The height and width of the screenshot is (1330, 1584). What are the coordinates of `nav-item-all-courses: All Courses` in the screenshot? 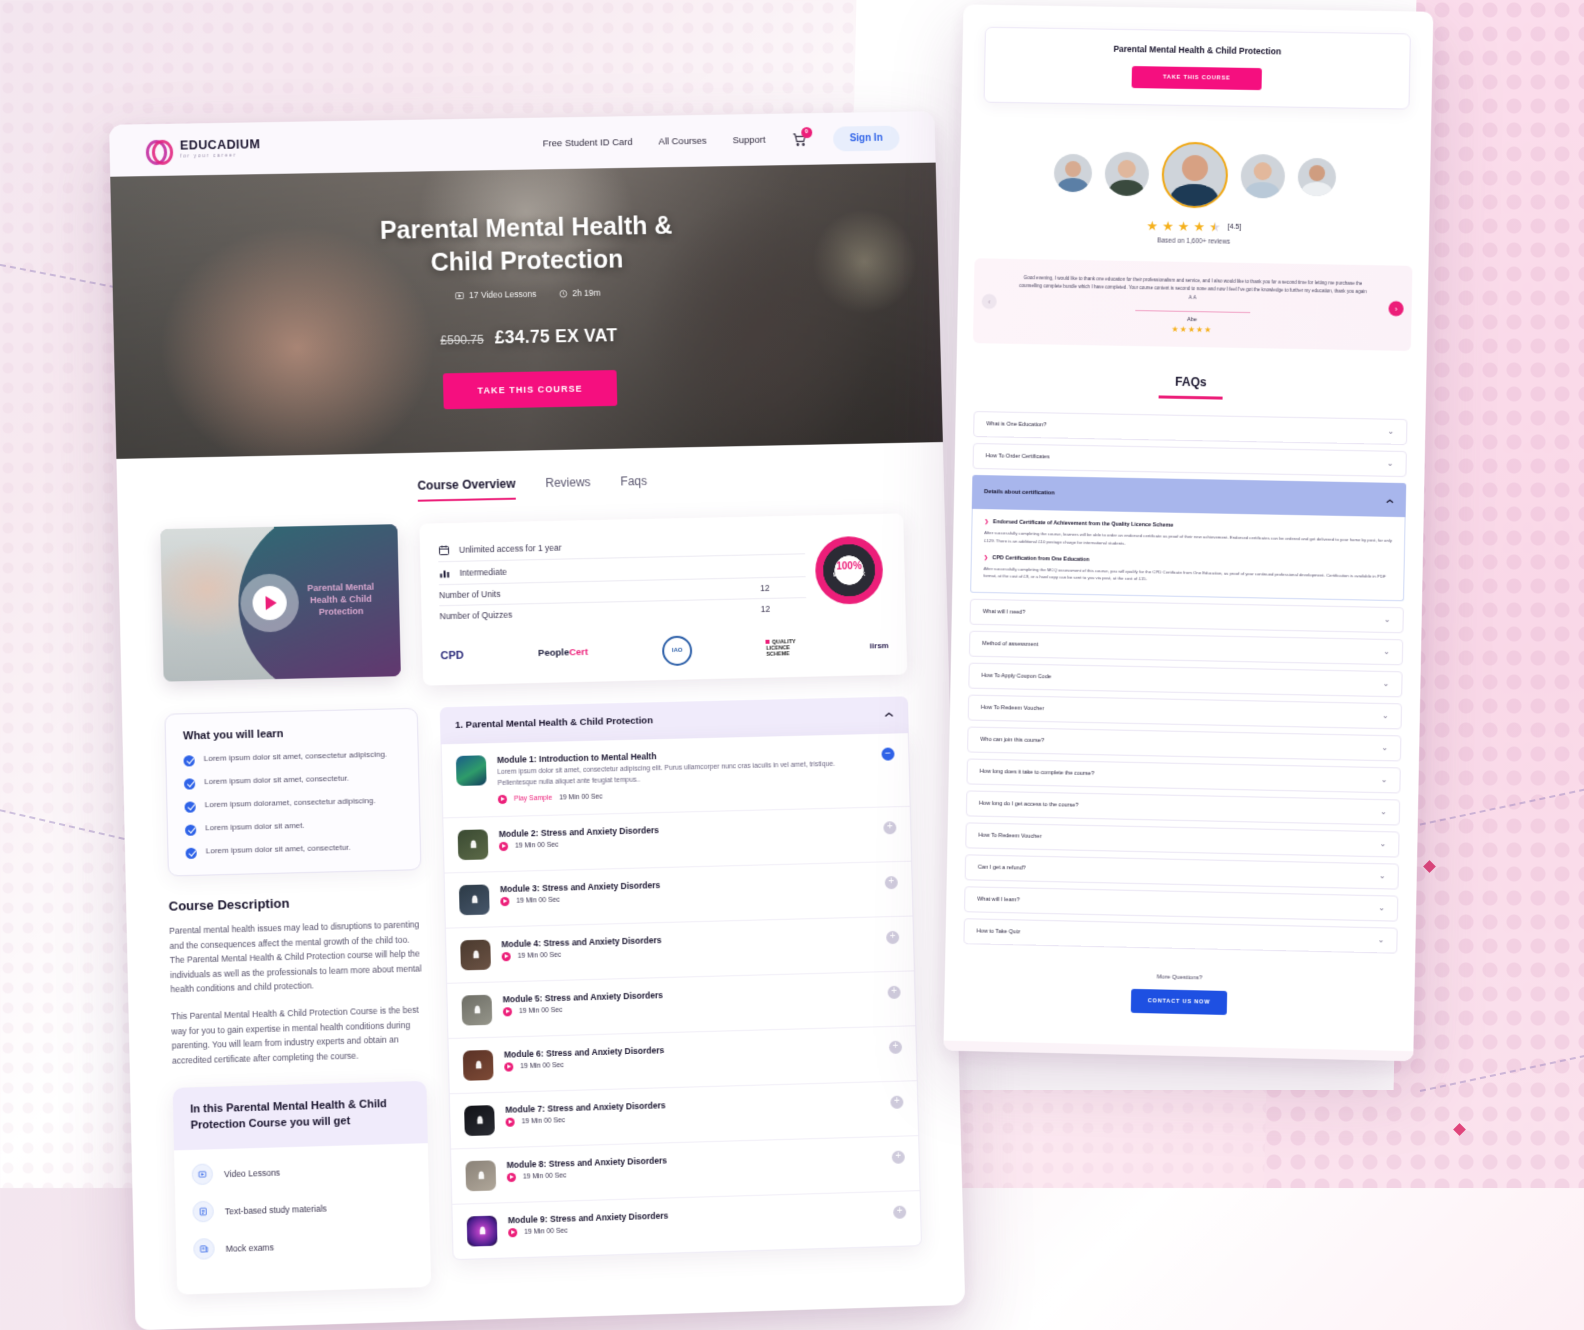 It's located at (682, 141).